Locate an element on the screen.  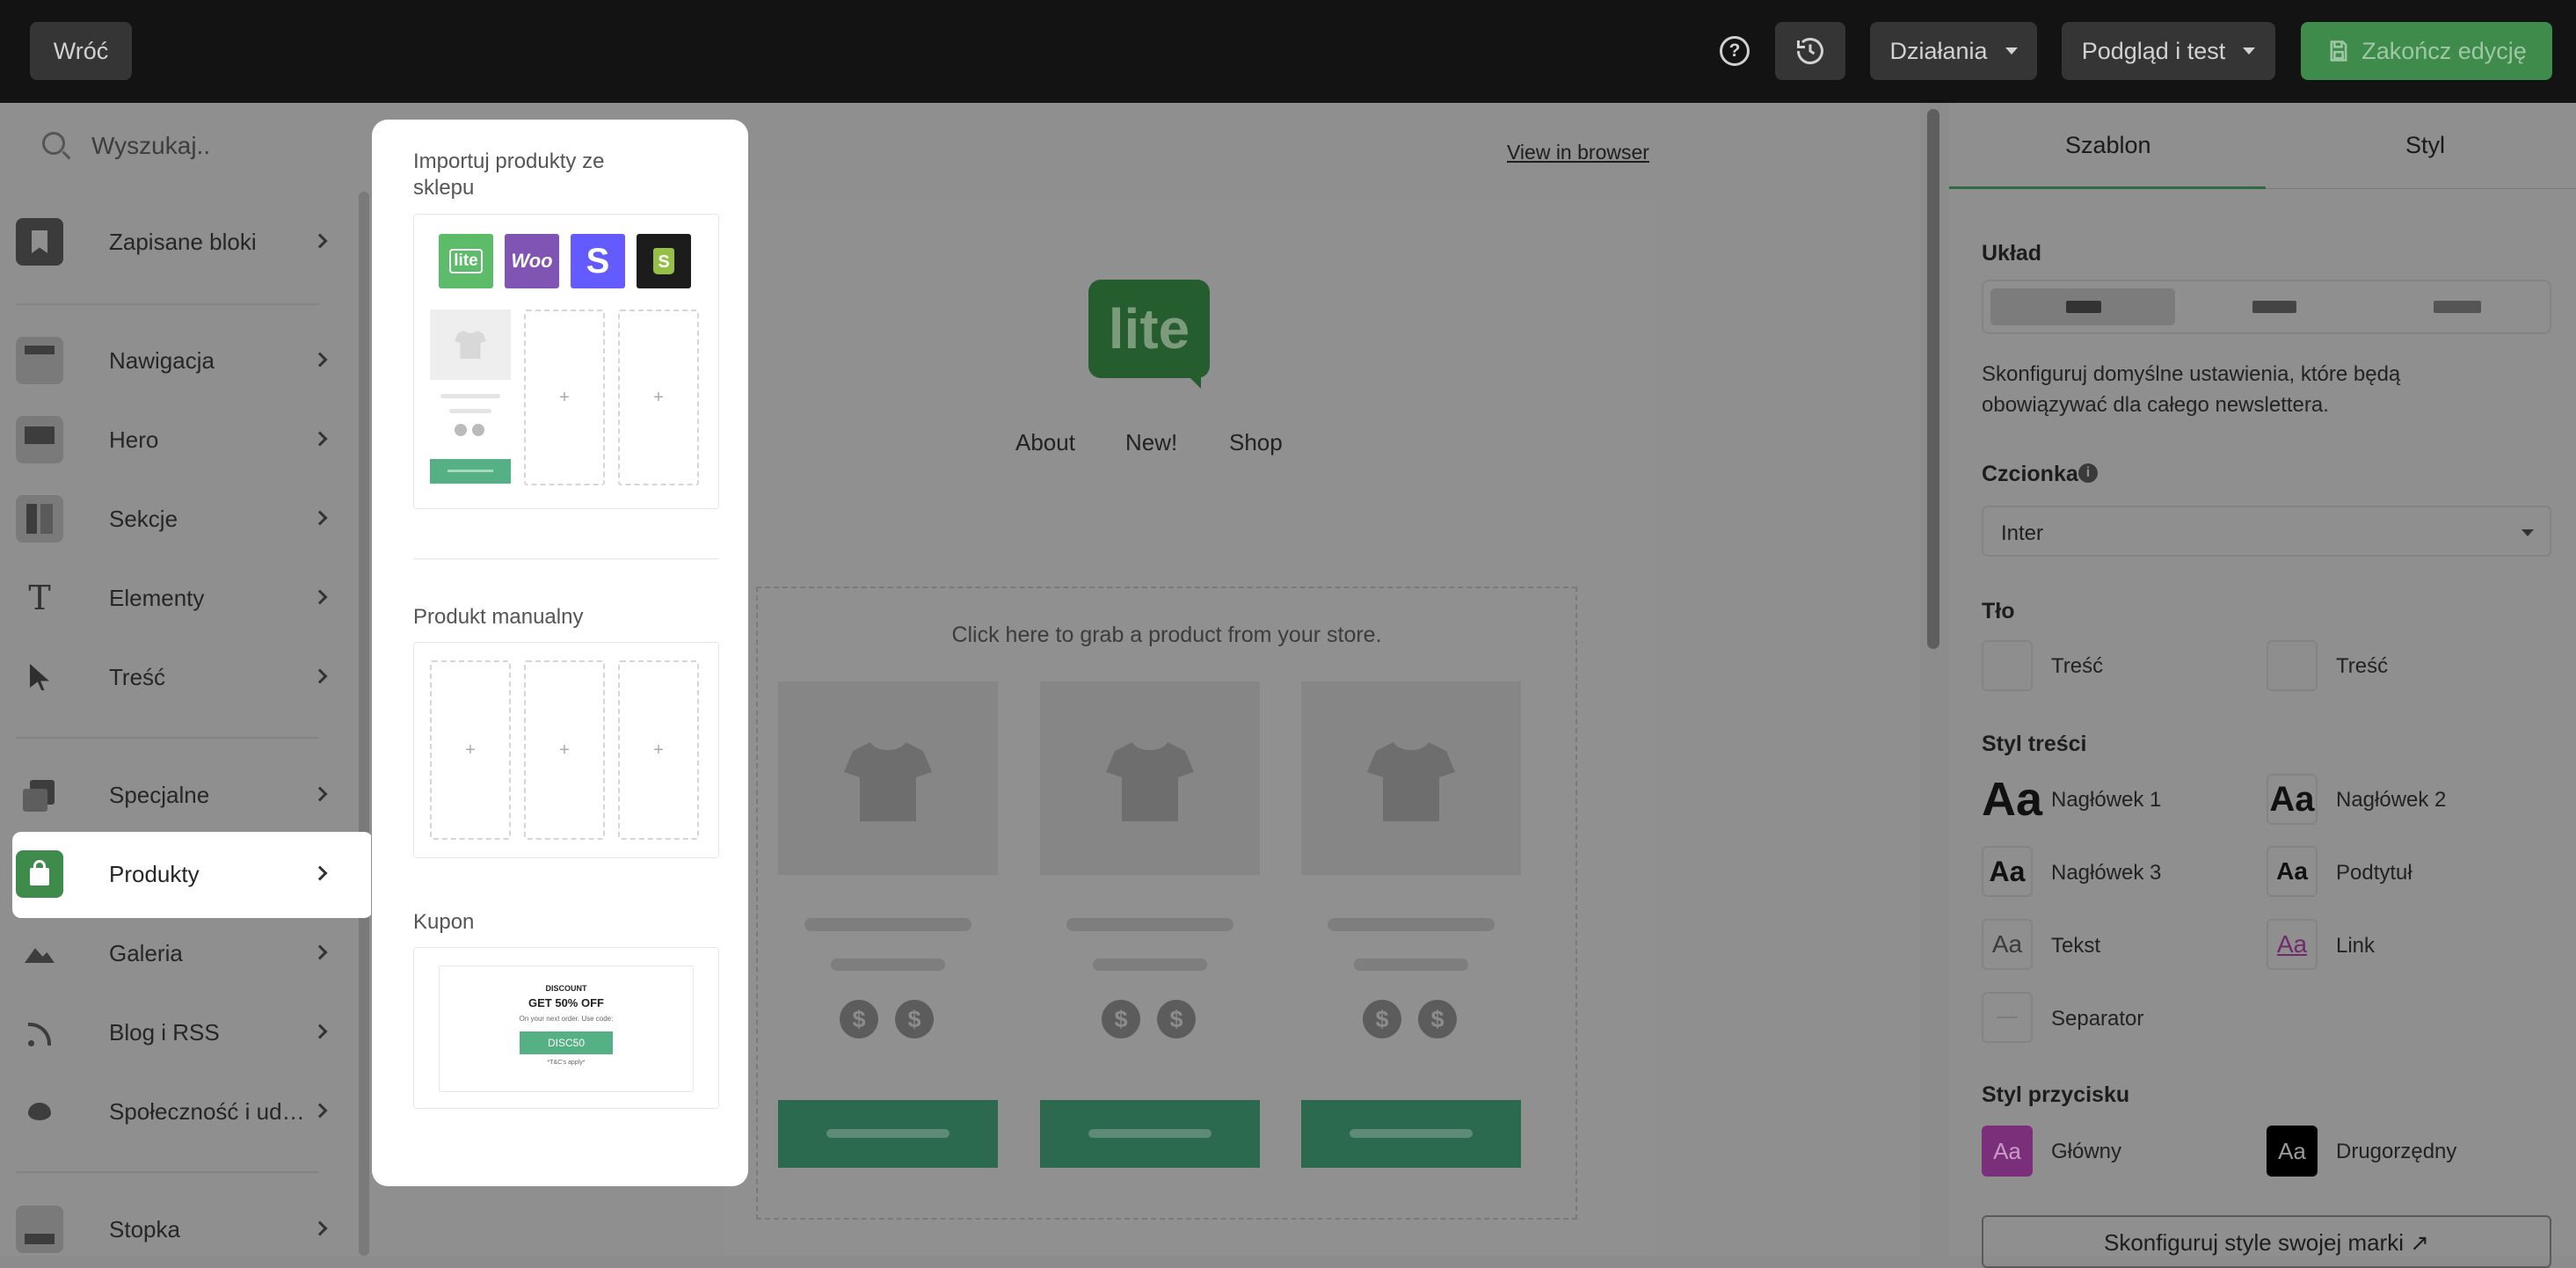
background-heading: Tło is located at coordinates (1998, 611).